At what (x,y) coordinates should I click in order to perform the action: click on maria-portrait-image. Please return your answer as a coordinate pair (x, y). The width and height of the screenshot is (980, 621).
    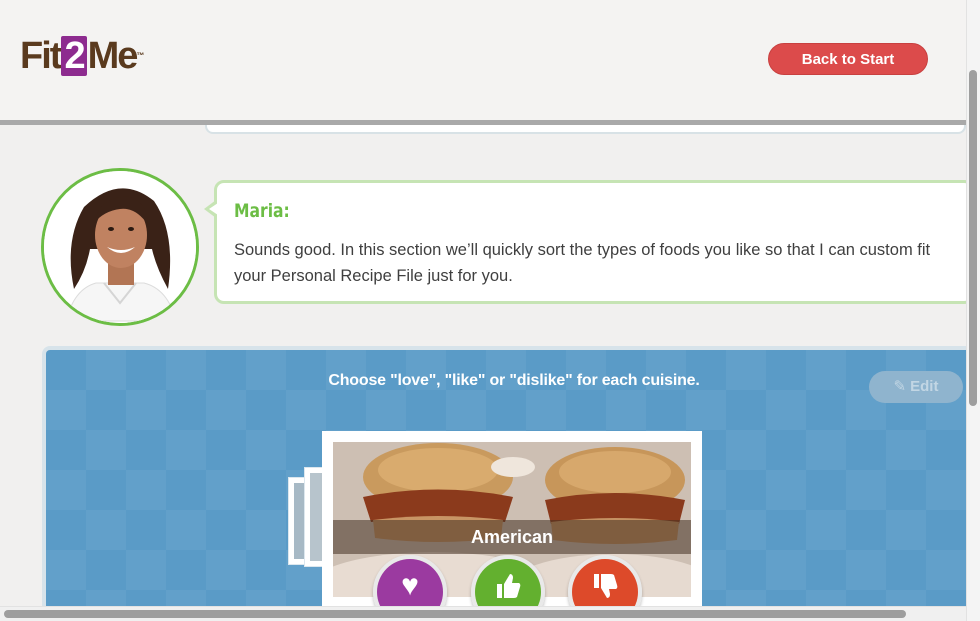
    Looking at the image, I should click on (120, 247).